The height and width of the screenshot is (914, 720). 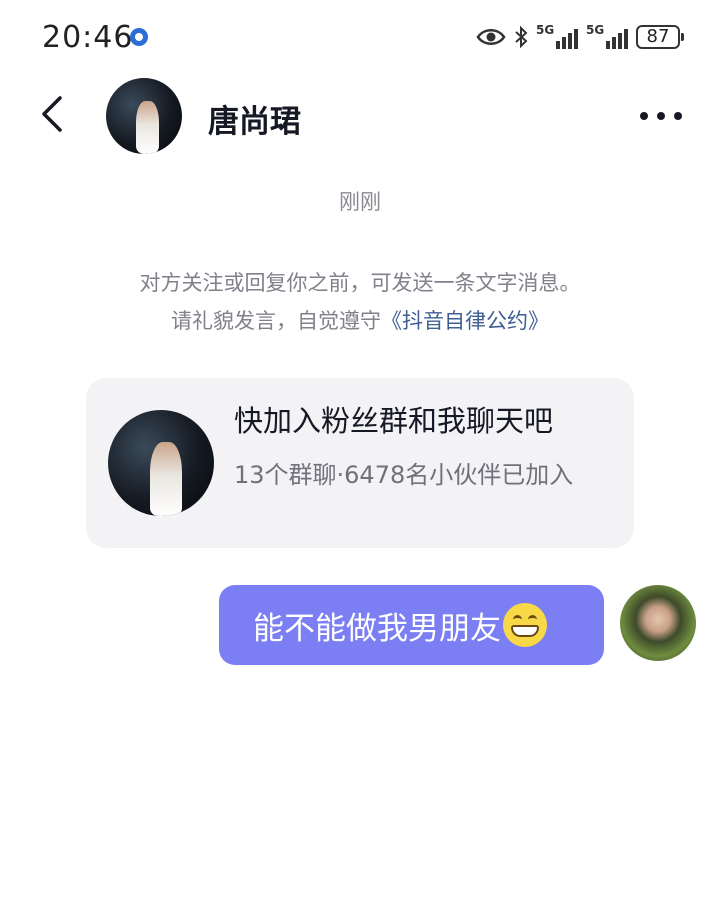 What do you see at coordinates (161, 463) in the screenshot?
I see `group-avatar` at bounding box center [161, 463].